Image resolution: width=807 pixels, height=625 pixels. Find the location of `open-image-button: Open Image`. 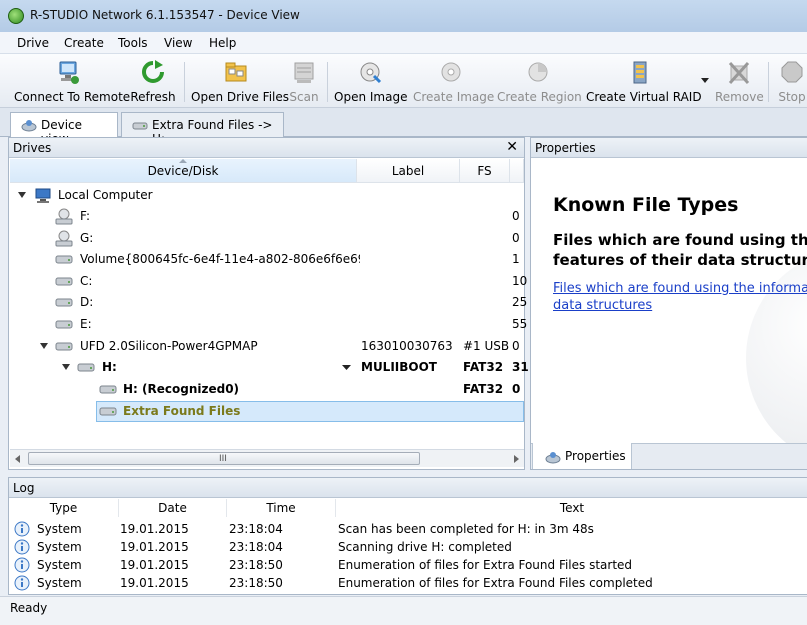

open-image-button: Open Image is located at coordinates (371, 82).